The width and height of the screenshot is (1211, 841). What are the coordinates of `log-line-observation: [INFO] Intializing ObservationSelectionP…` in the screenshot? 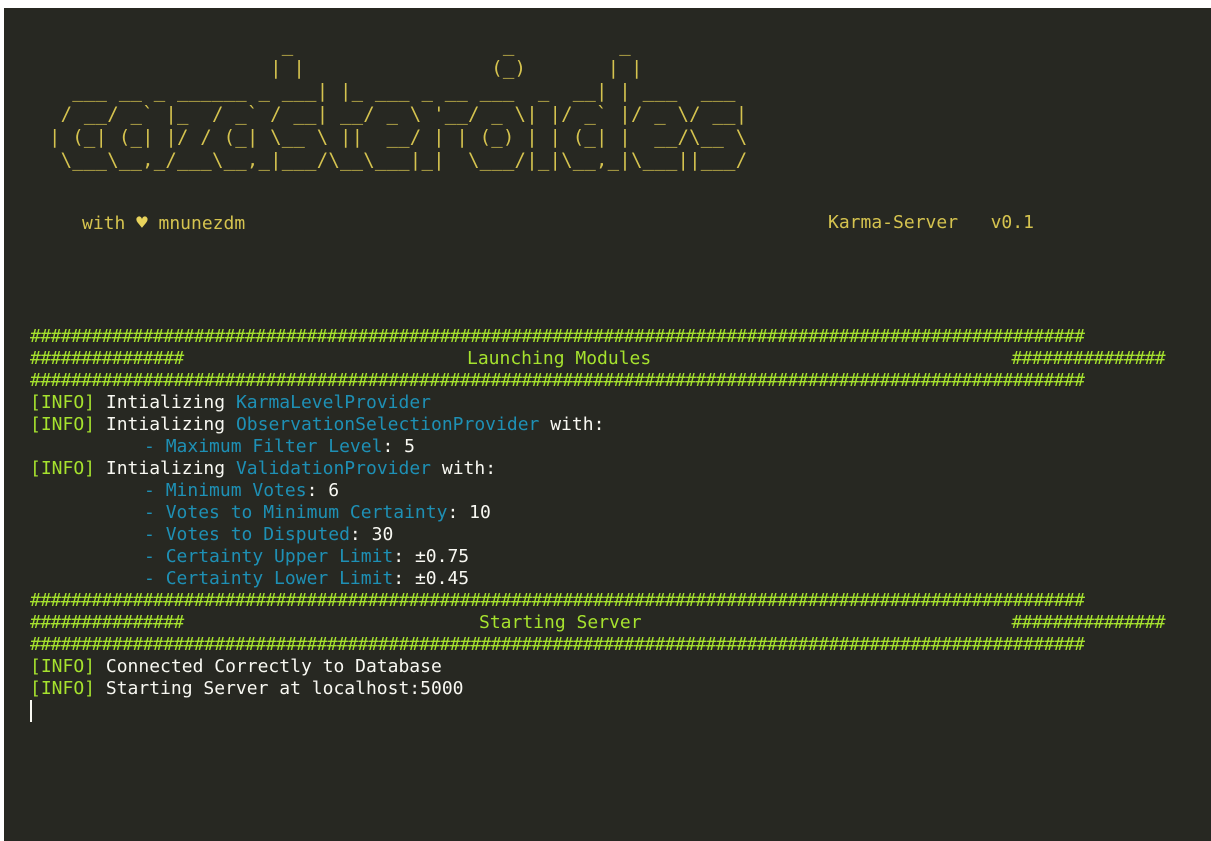 It's located at (617, 425).